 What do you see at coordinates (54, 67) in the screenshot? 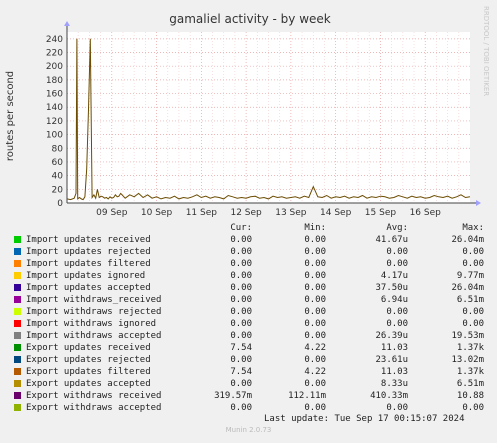
I see `y-tick-label: 200` at bounding box center [54, 67].